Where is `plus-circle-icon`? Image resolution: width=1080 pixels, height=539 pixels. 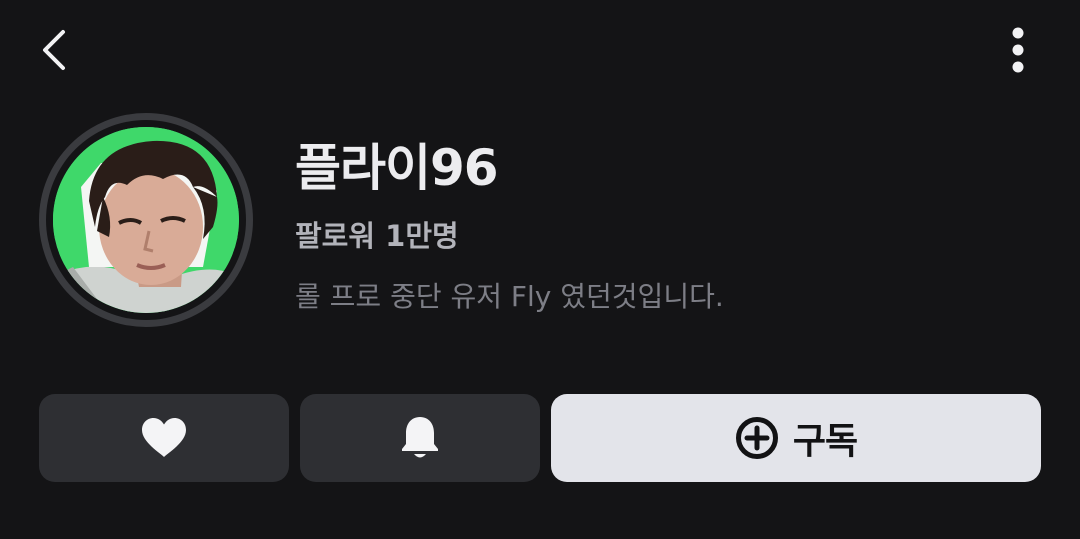
plus-circle-icon is located at coordinates (756, 438).